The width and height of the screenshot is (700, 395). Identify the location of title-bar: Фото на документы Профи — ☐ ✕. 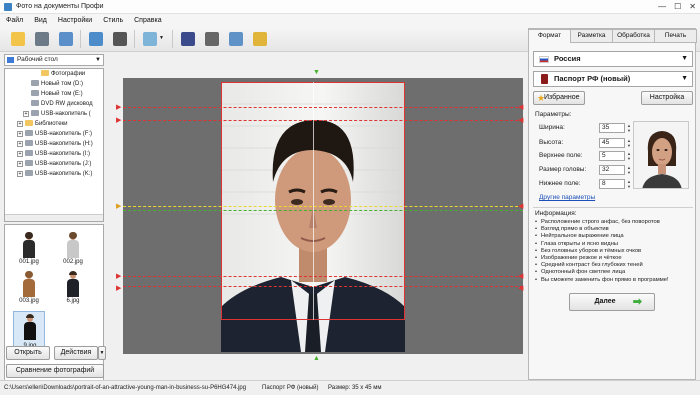
(350, 7).